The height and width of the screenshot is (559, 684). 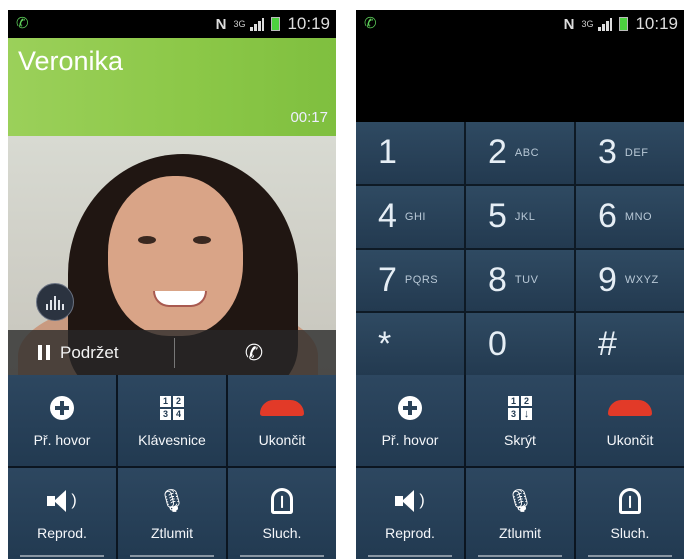 What do you see at coordinates (89, 352) in the screenshot?
I see `hold-label: Podržet` at bounding box center [89, 352].